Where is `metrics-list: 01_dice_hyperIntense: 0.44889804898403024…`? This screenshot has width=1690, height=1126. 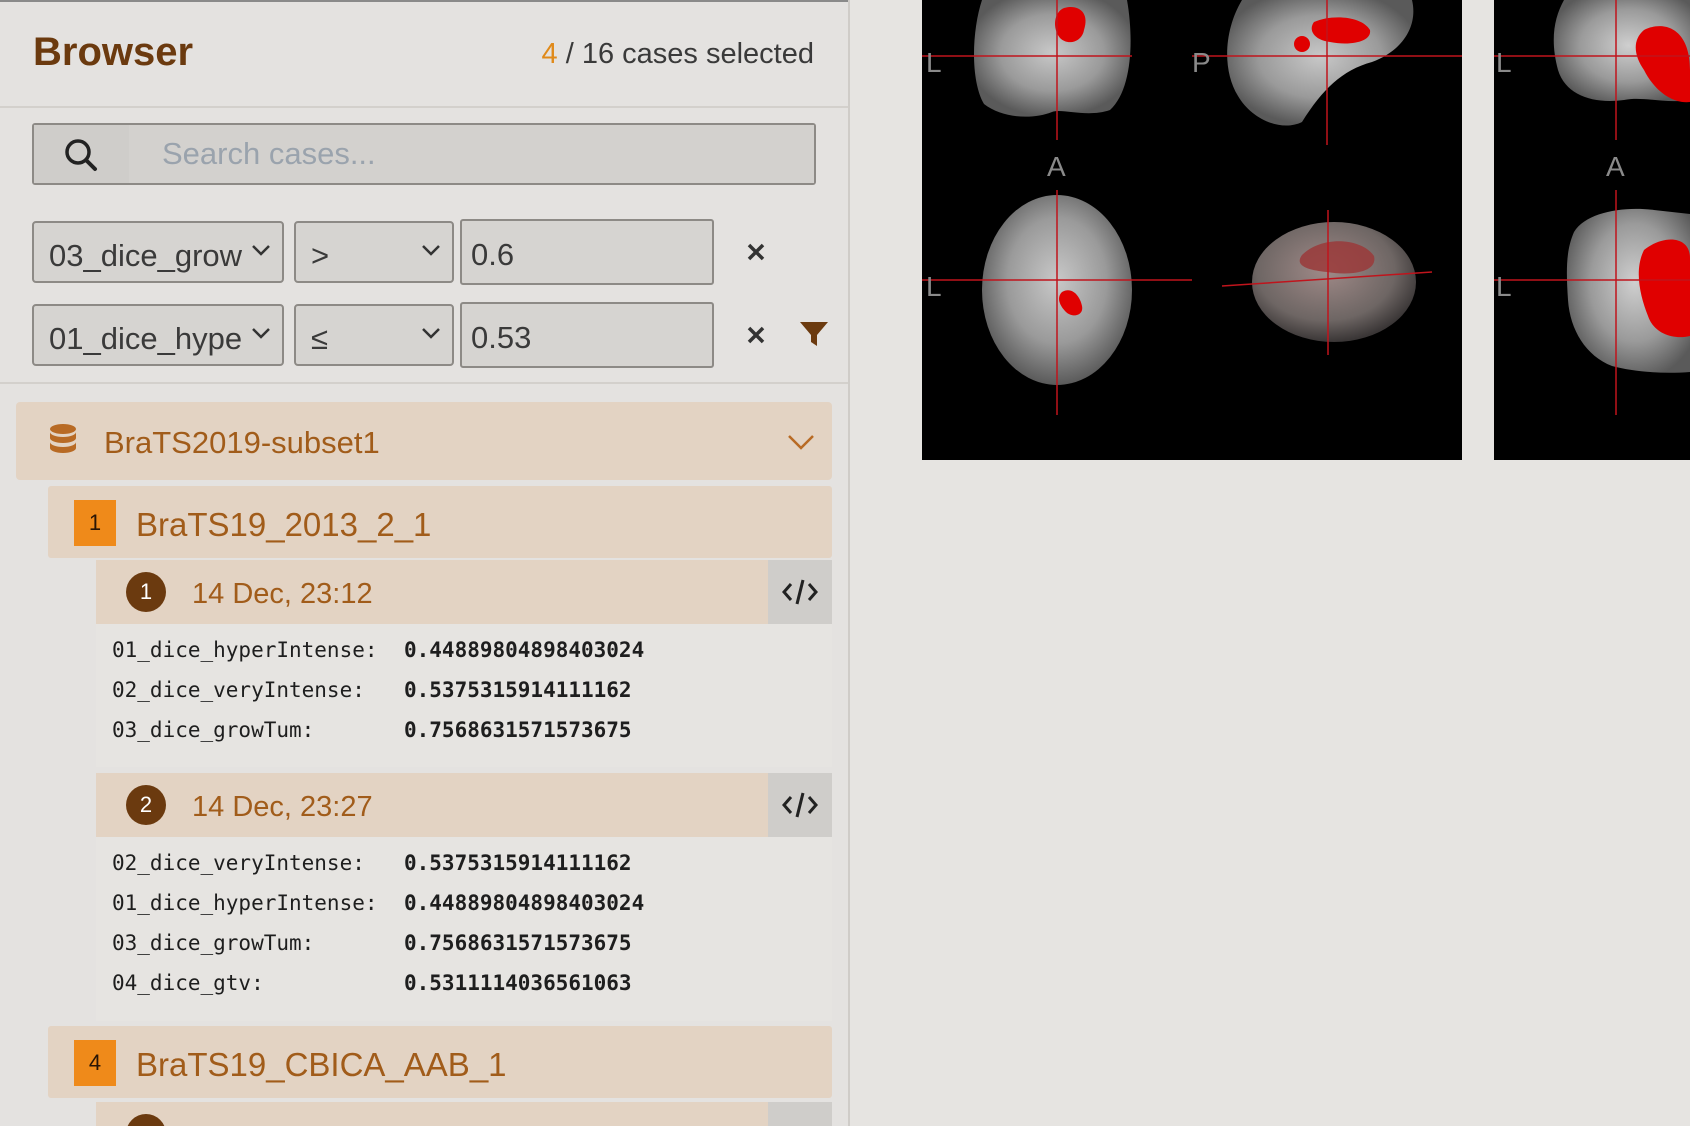 metrics-list: 01_dice_hyperIntense: 0.44889804898403024… is located at coordinates (378, 698).